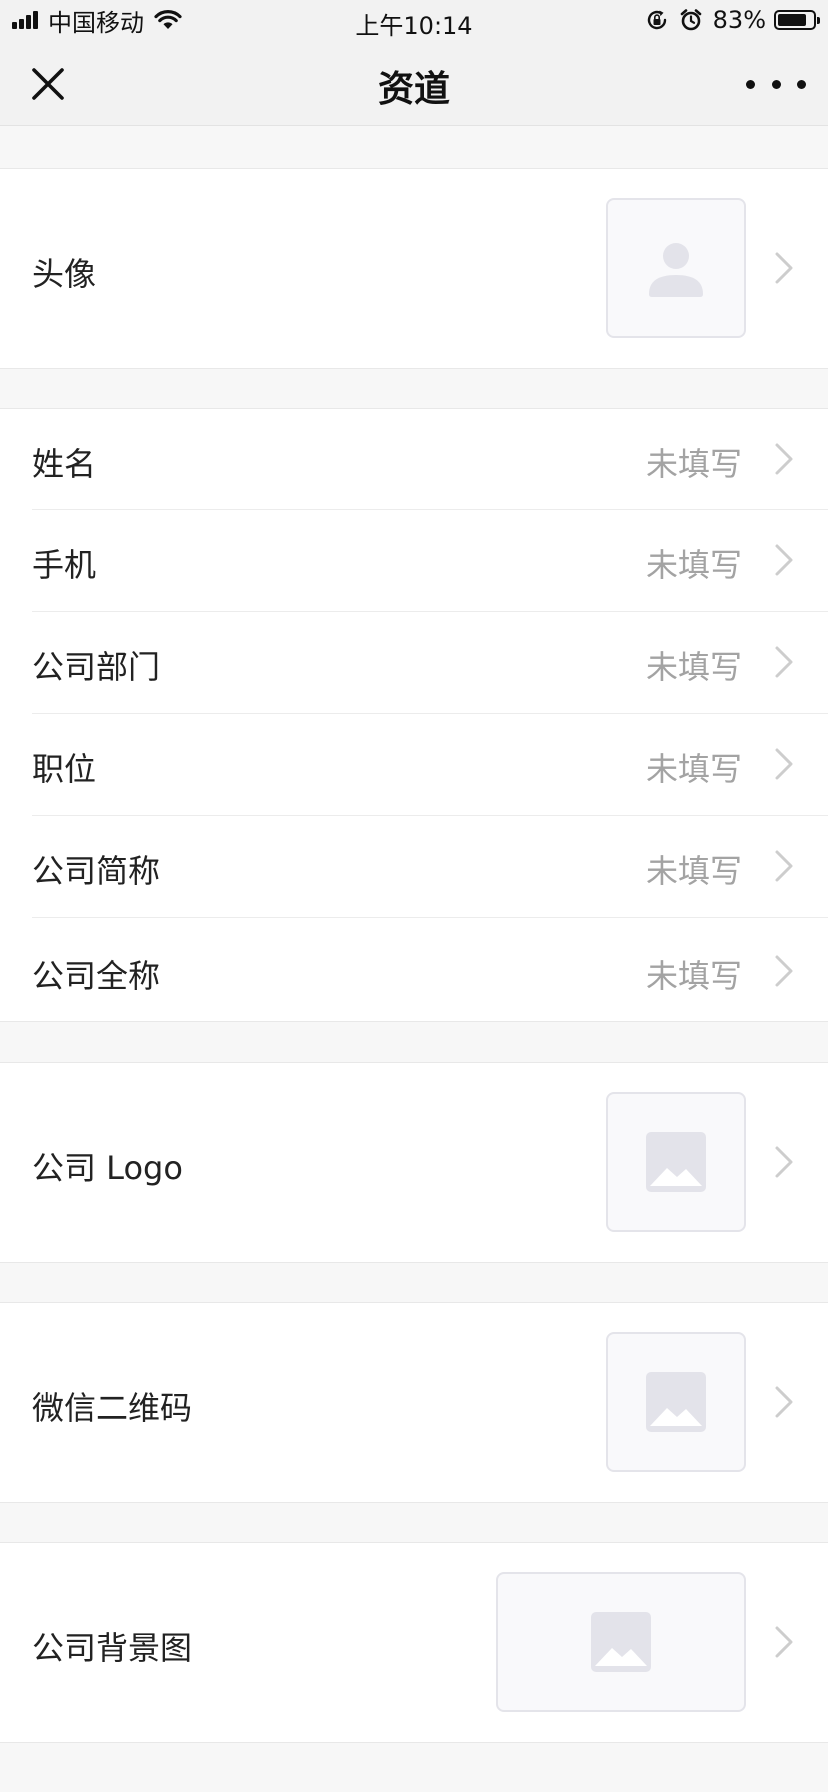  What do you see at coordinates (414, 969) in the screenshot?
I see `company-full-name-row: 公司全称 未填写` at bounding box center [414, 969].